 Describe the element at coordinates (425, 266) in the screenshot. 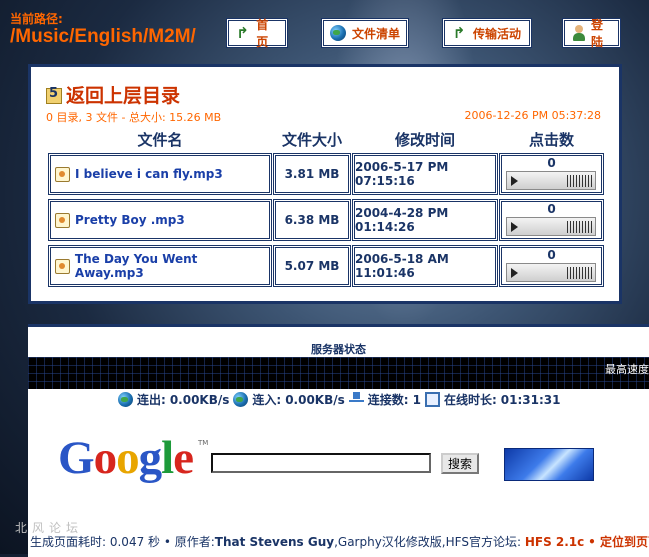

I see `file-modified: 2006-5-18 AM 11:01:46` at that location.